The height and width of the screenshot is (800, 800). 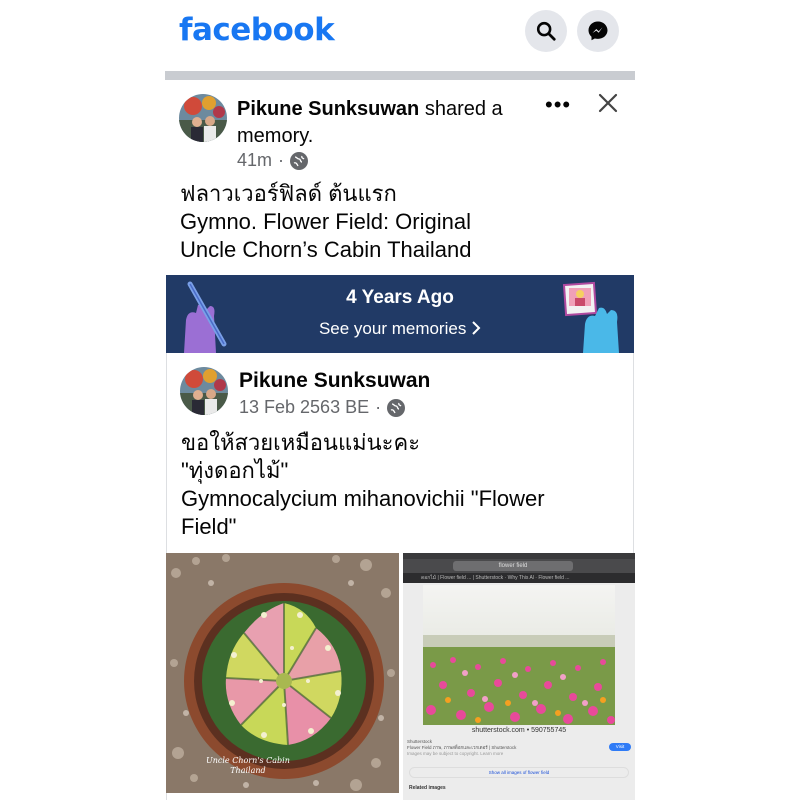 What do you see at coordinates (235, 470) in the screenshot?
I see `post-text-line: "ทุ่งดอกไม้"` at bounding box center [235, 470].